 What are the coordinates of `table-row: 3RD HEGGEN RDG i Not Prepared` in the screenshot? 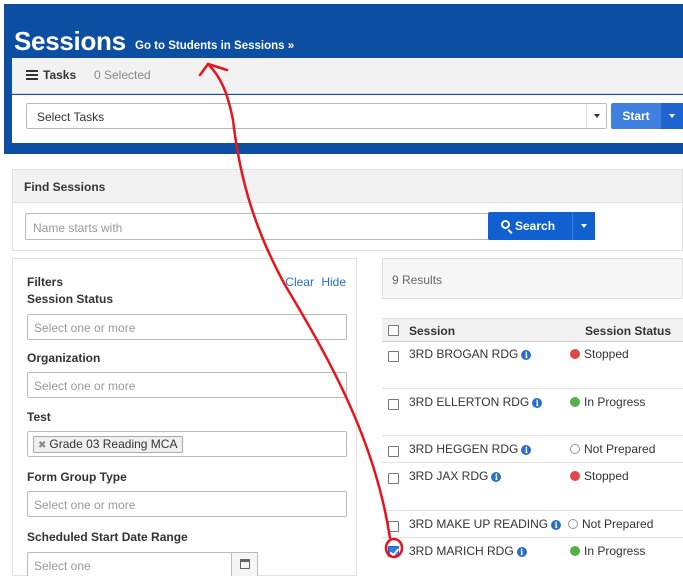 It's located at (532, 450).